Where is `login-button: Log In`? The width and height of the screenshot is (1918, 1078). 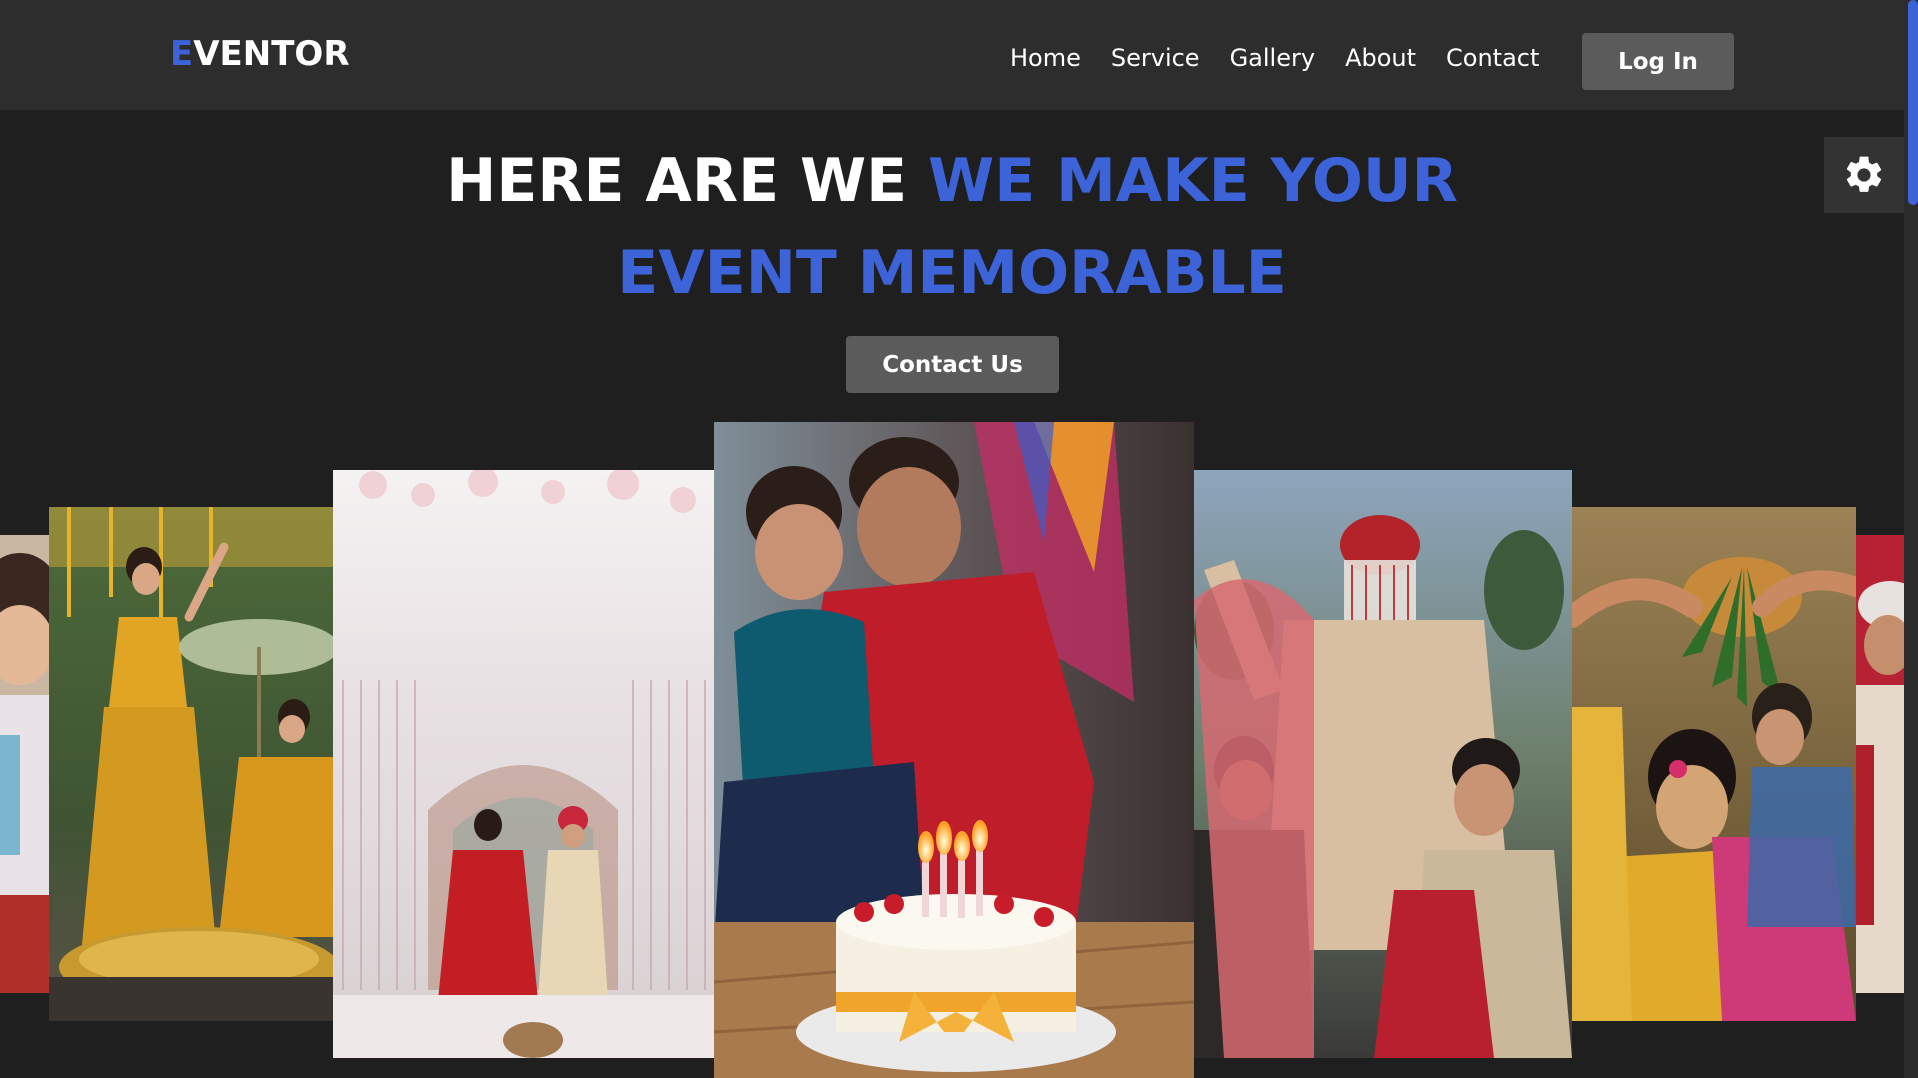
login-button: Log In is located at coordinates (1658, 61).